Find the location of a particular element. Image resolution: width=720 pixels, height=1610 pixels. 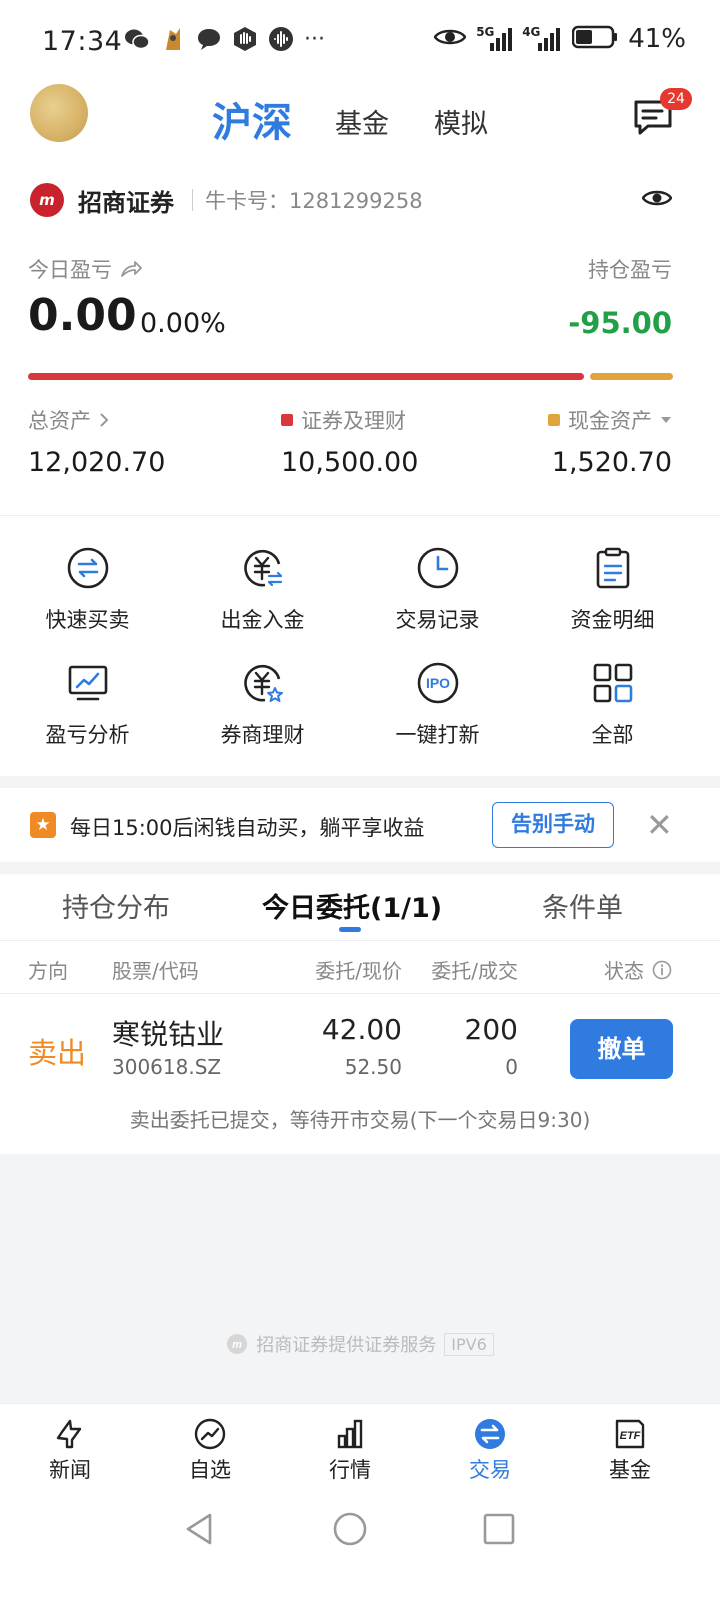

broker-name: 招商证券 is located at coordinates (126, 200).